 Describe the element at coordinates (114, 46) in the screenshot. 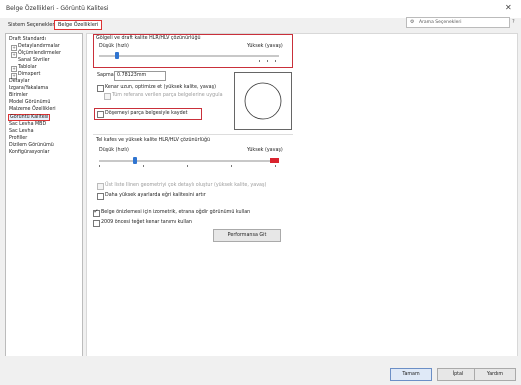

I see `shaded-low-label: Düşük (hızlı)` at that location.